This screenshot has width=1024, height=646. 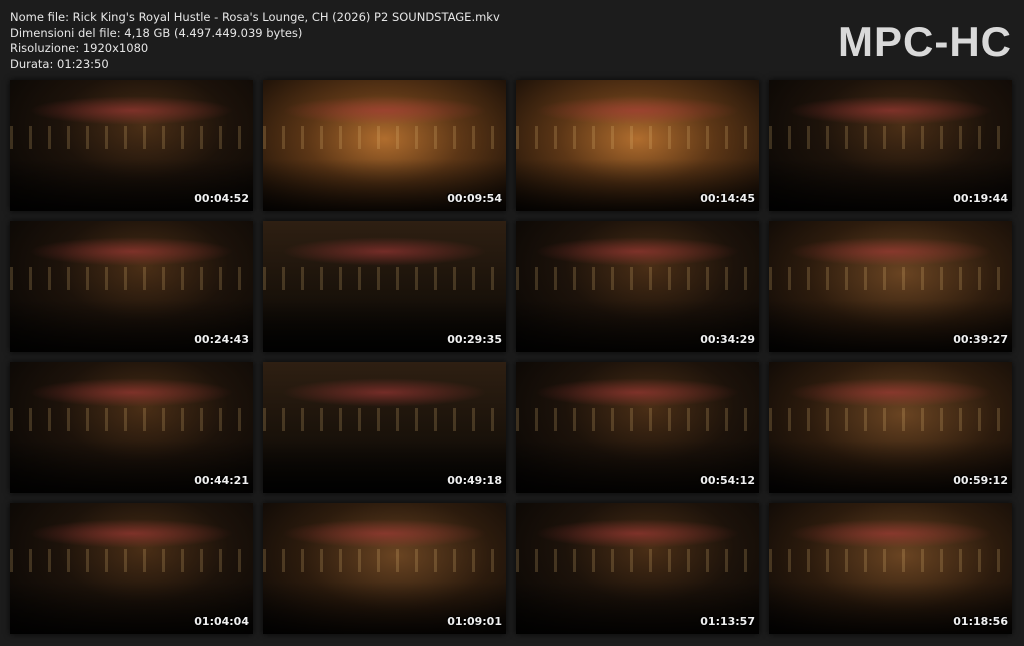 What do you see at coordinates (79, 48) in the screenshot?
I see `resolution: Risoluzione: 1920x1080` at bounding box center [79, 48].